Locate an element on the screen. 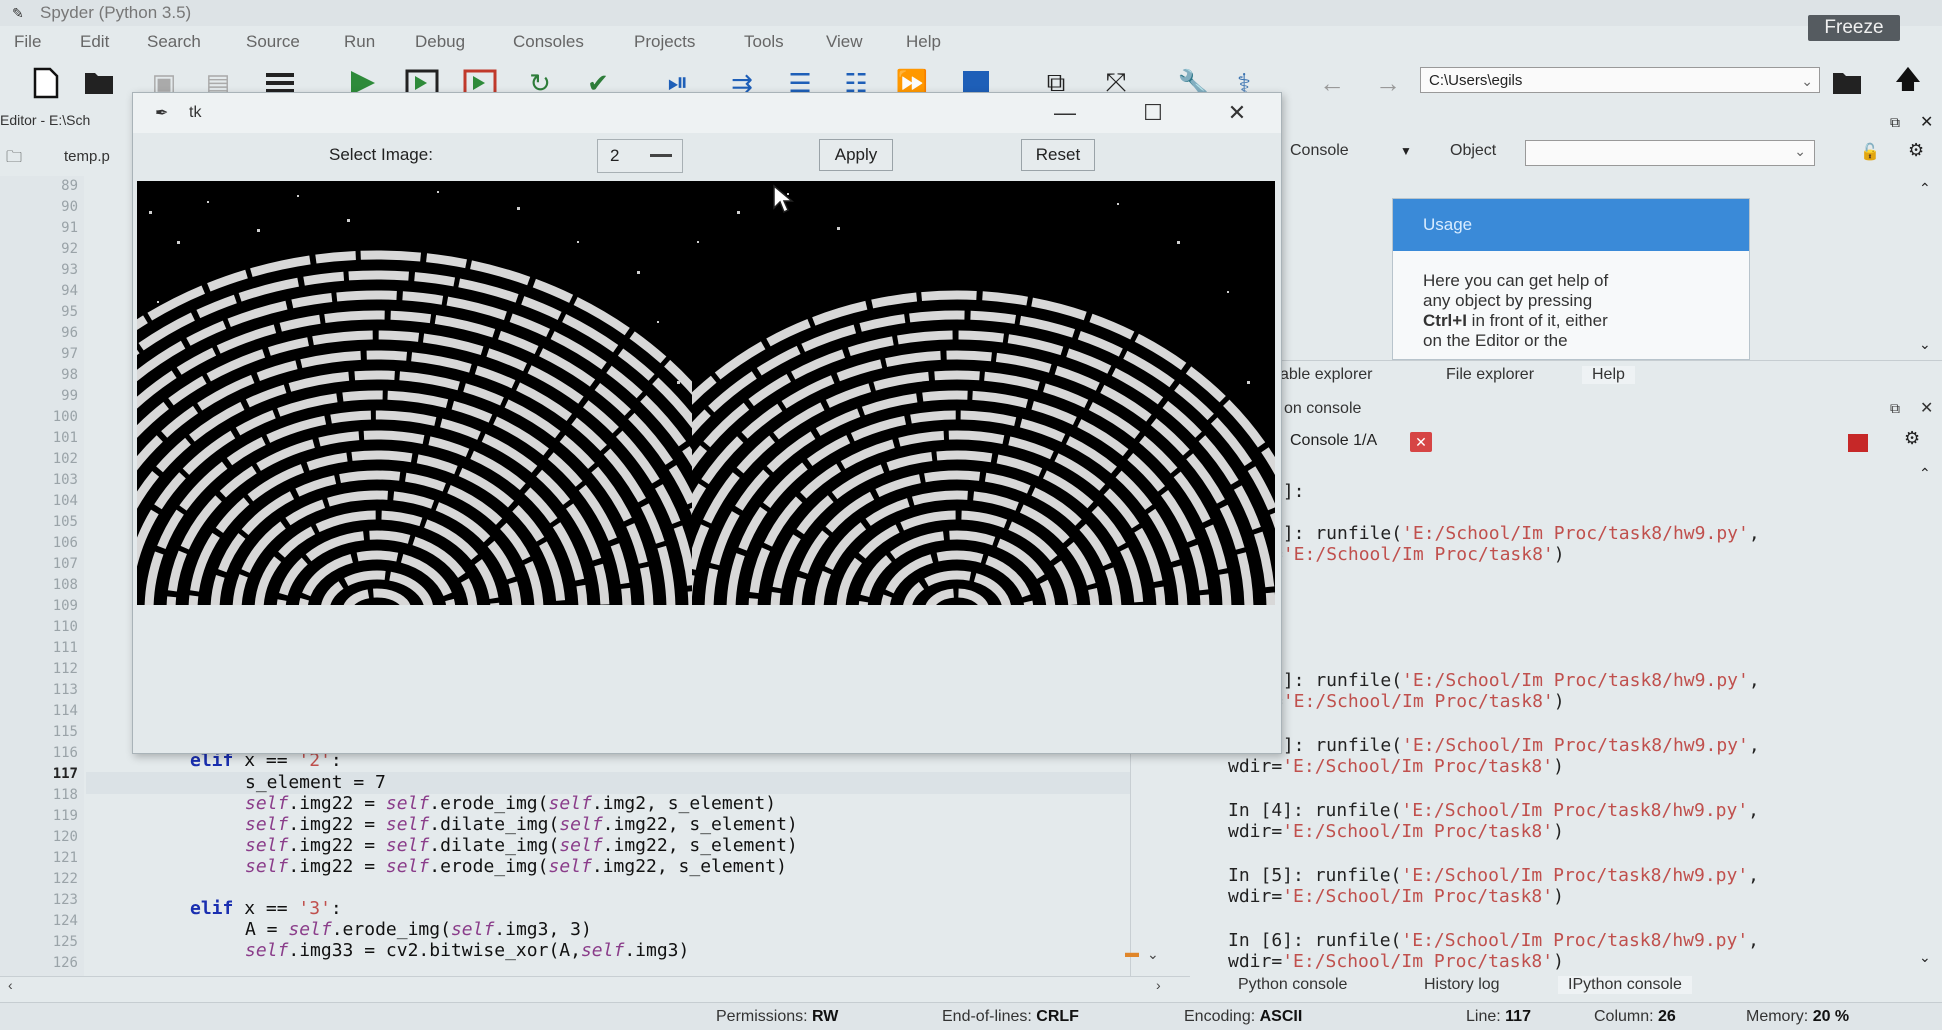 The image size is (1942, 1030). editor-tab-row: 🗀 temp.p is located at coordinates (65, 155).